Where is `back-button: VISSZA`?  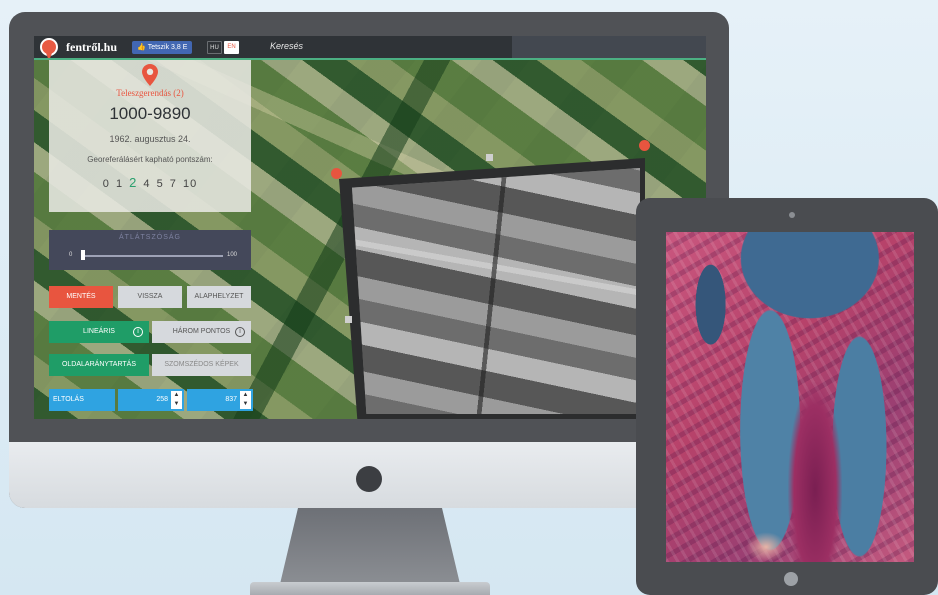 back-button: VISSZA is located at coordinates (150, 297).